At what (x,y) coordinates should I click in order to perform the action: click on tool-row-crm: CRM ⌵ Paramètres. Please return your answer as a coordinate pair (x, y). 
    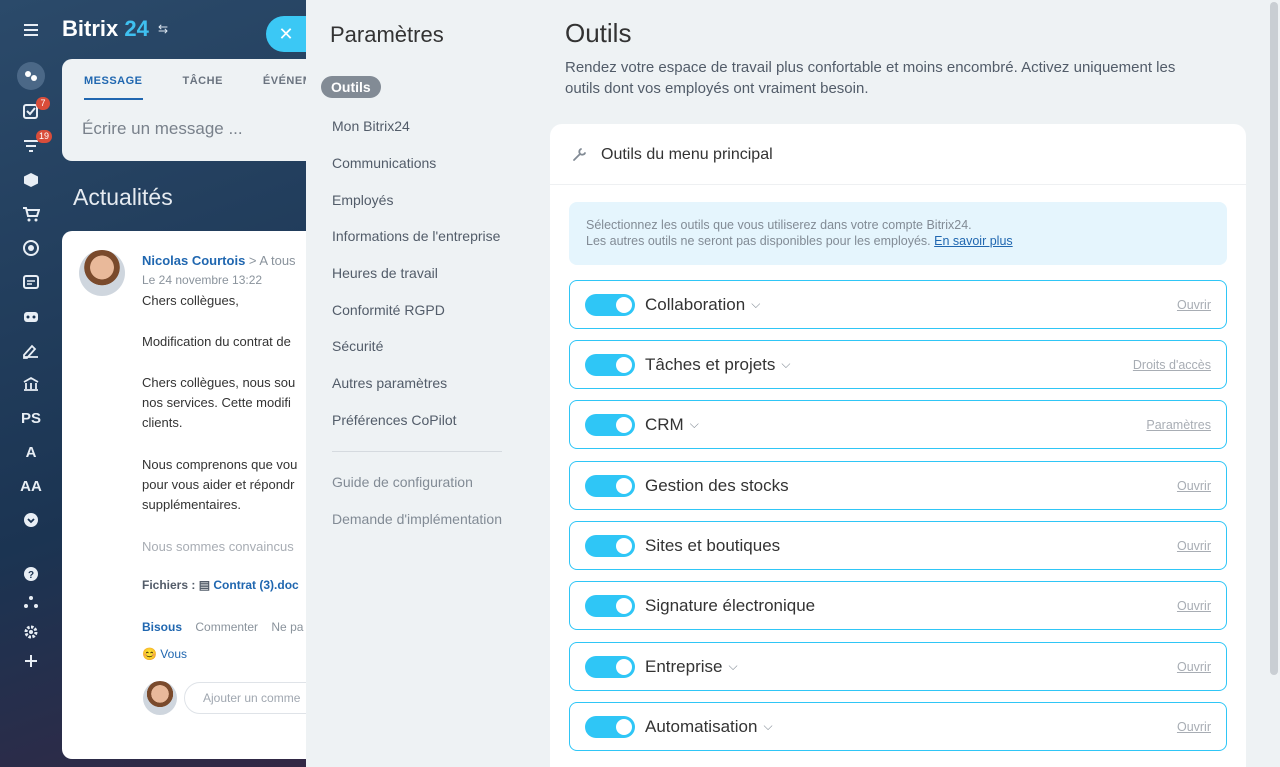
    Looking at the image, I should click on (898, 424).